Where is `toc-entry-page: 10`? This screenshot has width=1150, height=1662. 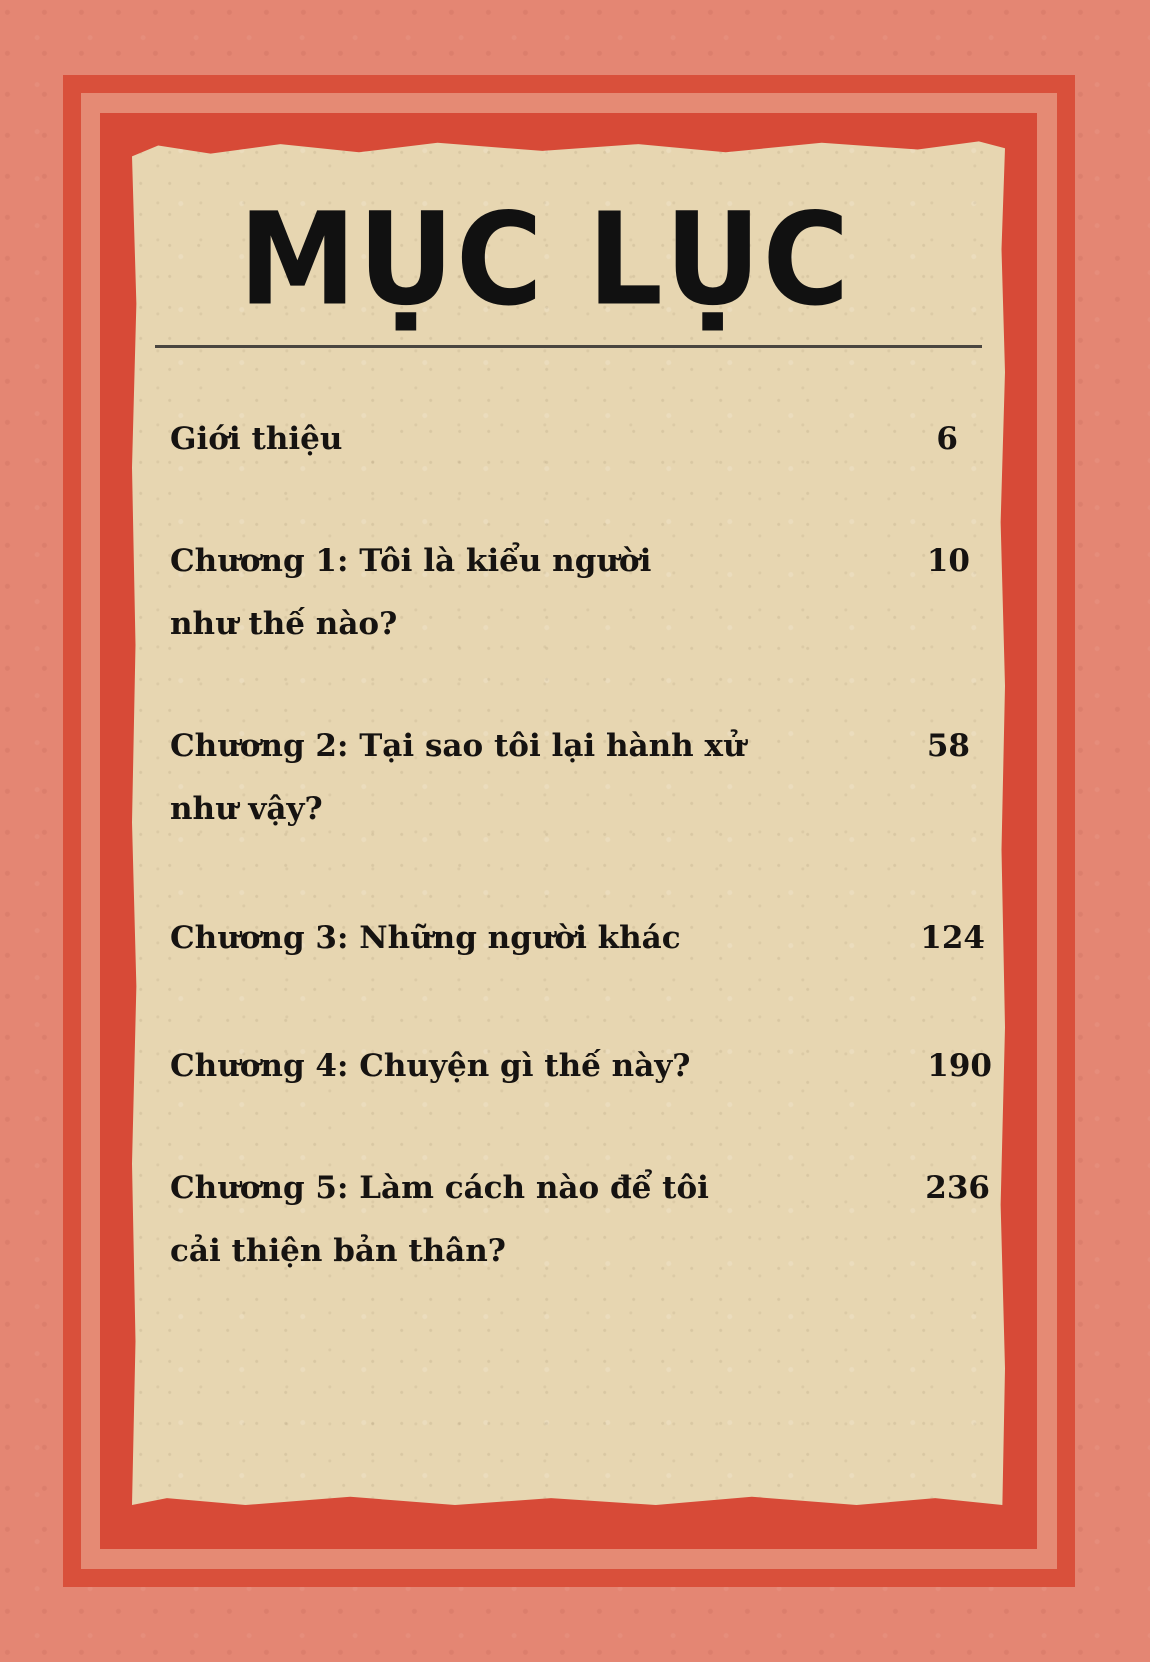 toc-entry-page: 10 is located at coordinates (948, 561).